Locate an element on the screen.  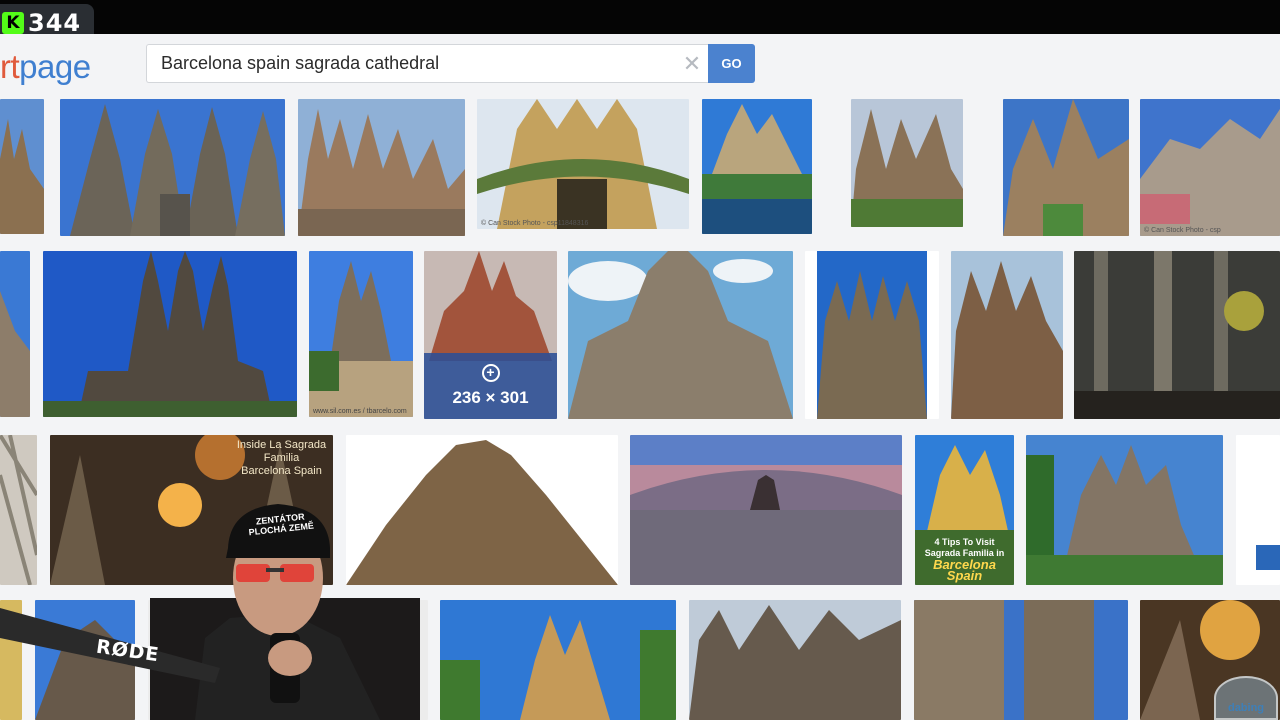
site-logo: rtpage is located at coordinates (45, 67).